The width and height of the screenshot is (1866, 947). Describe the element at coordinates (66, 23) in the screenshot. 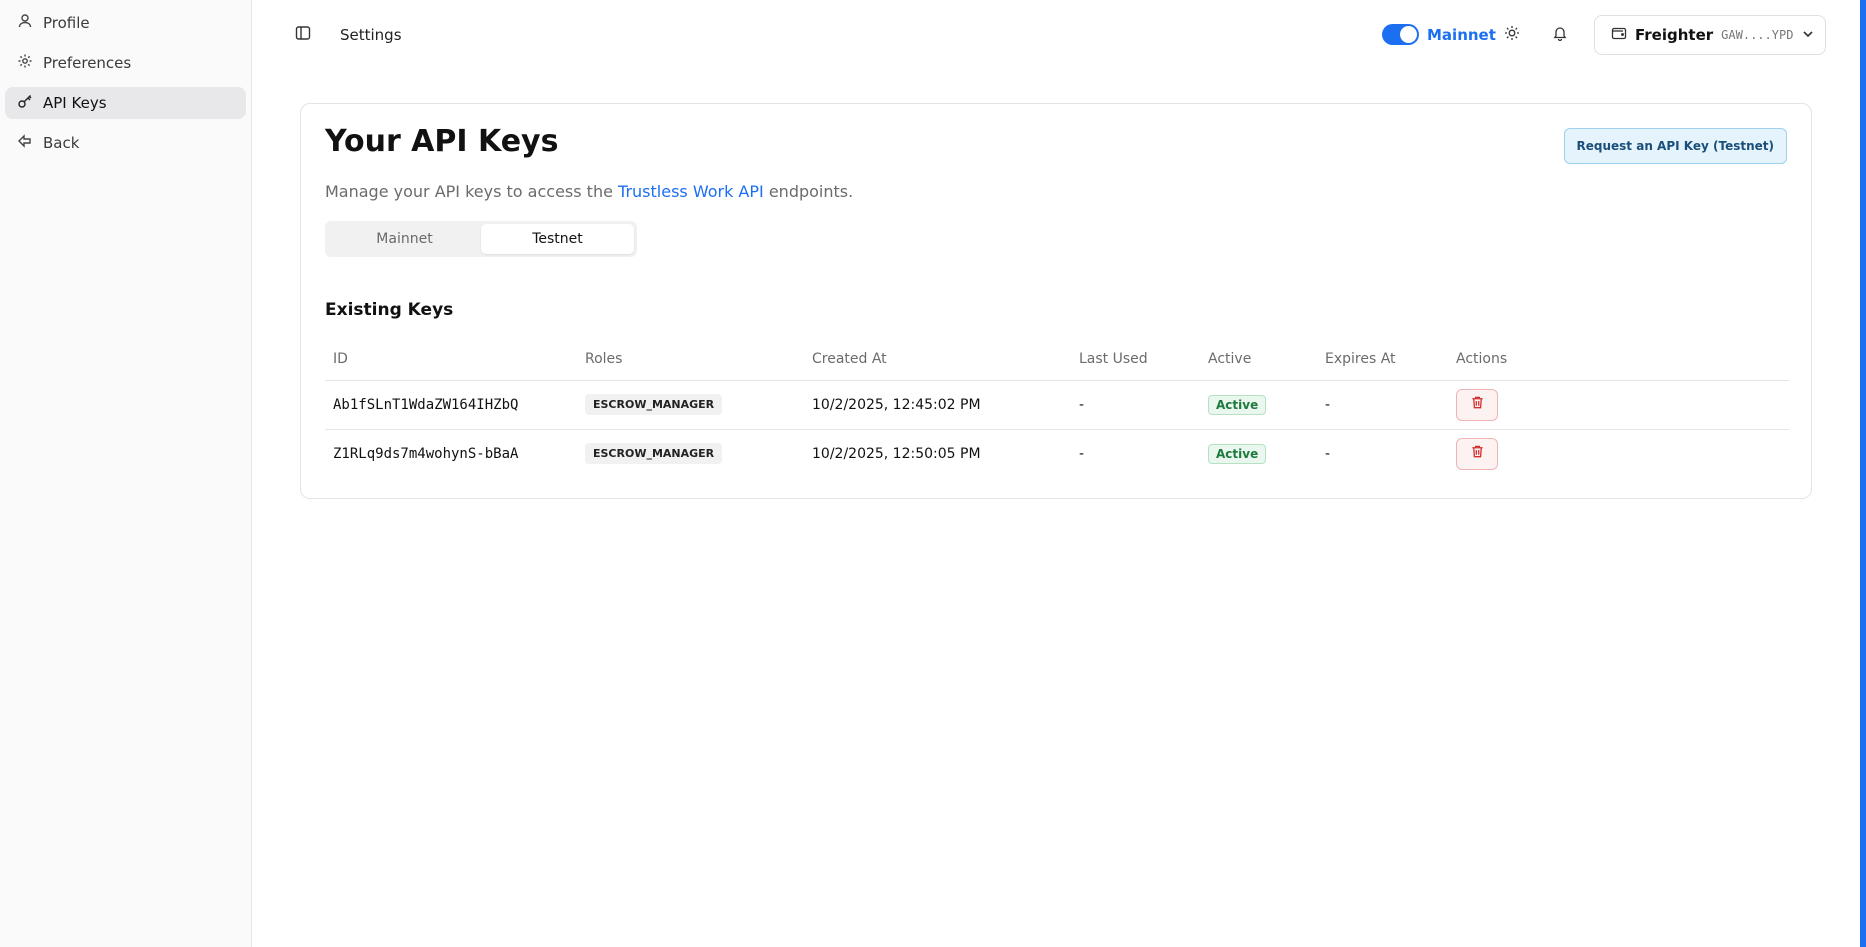

I see `sidebar-item-label: Profile` at that location.